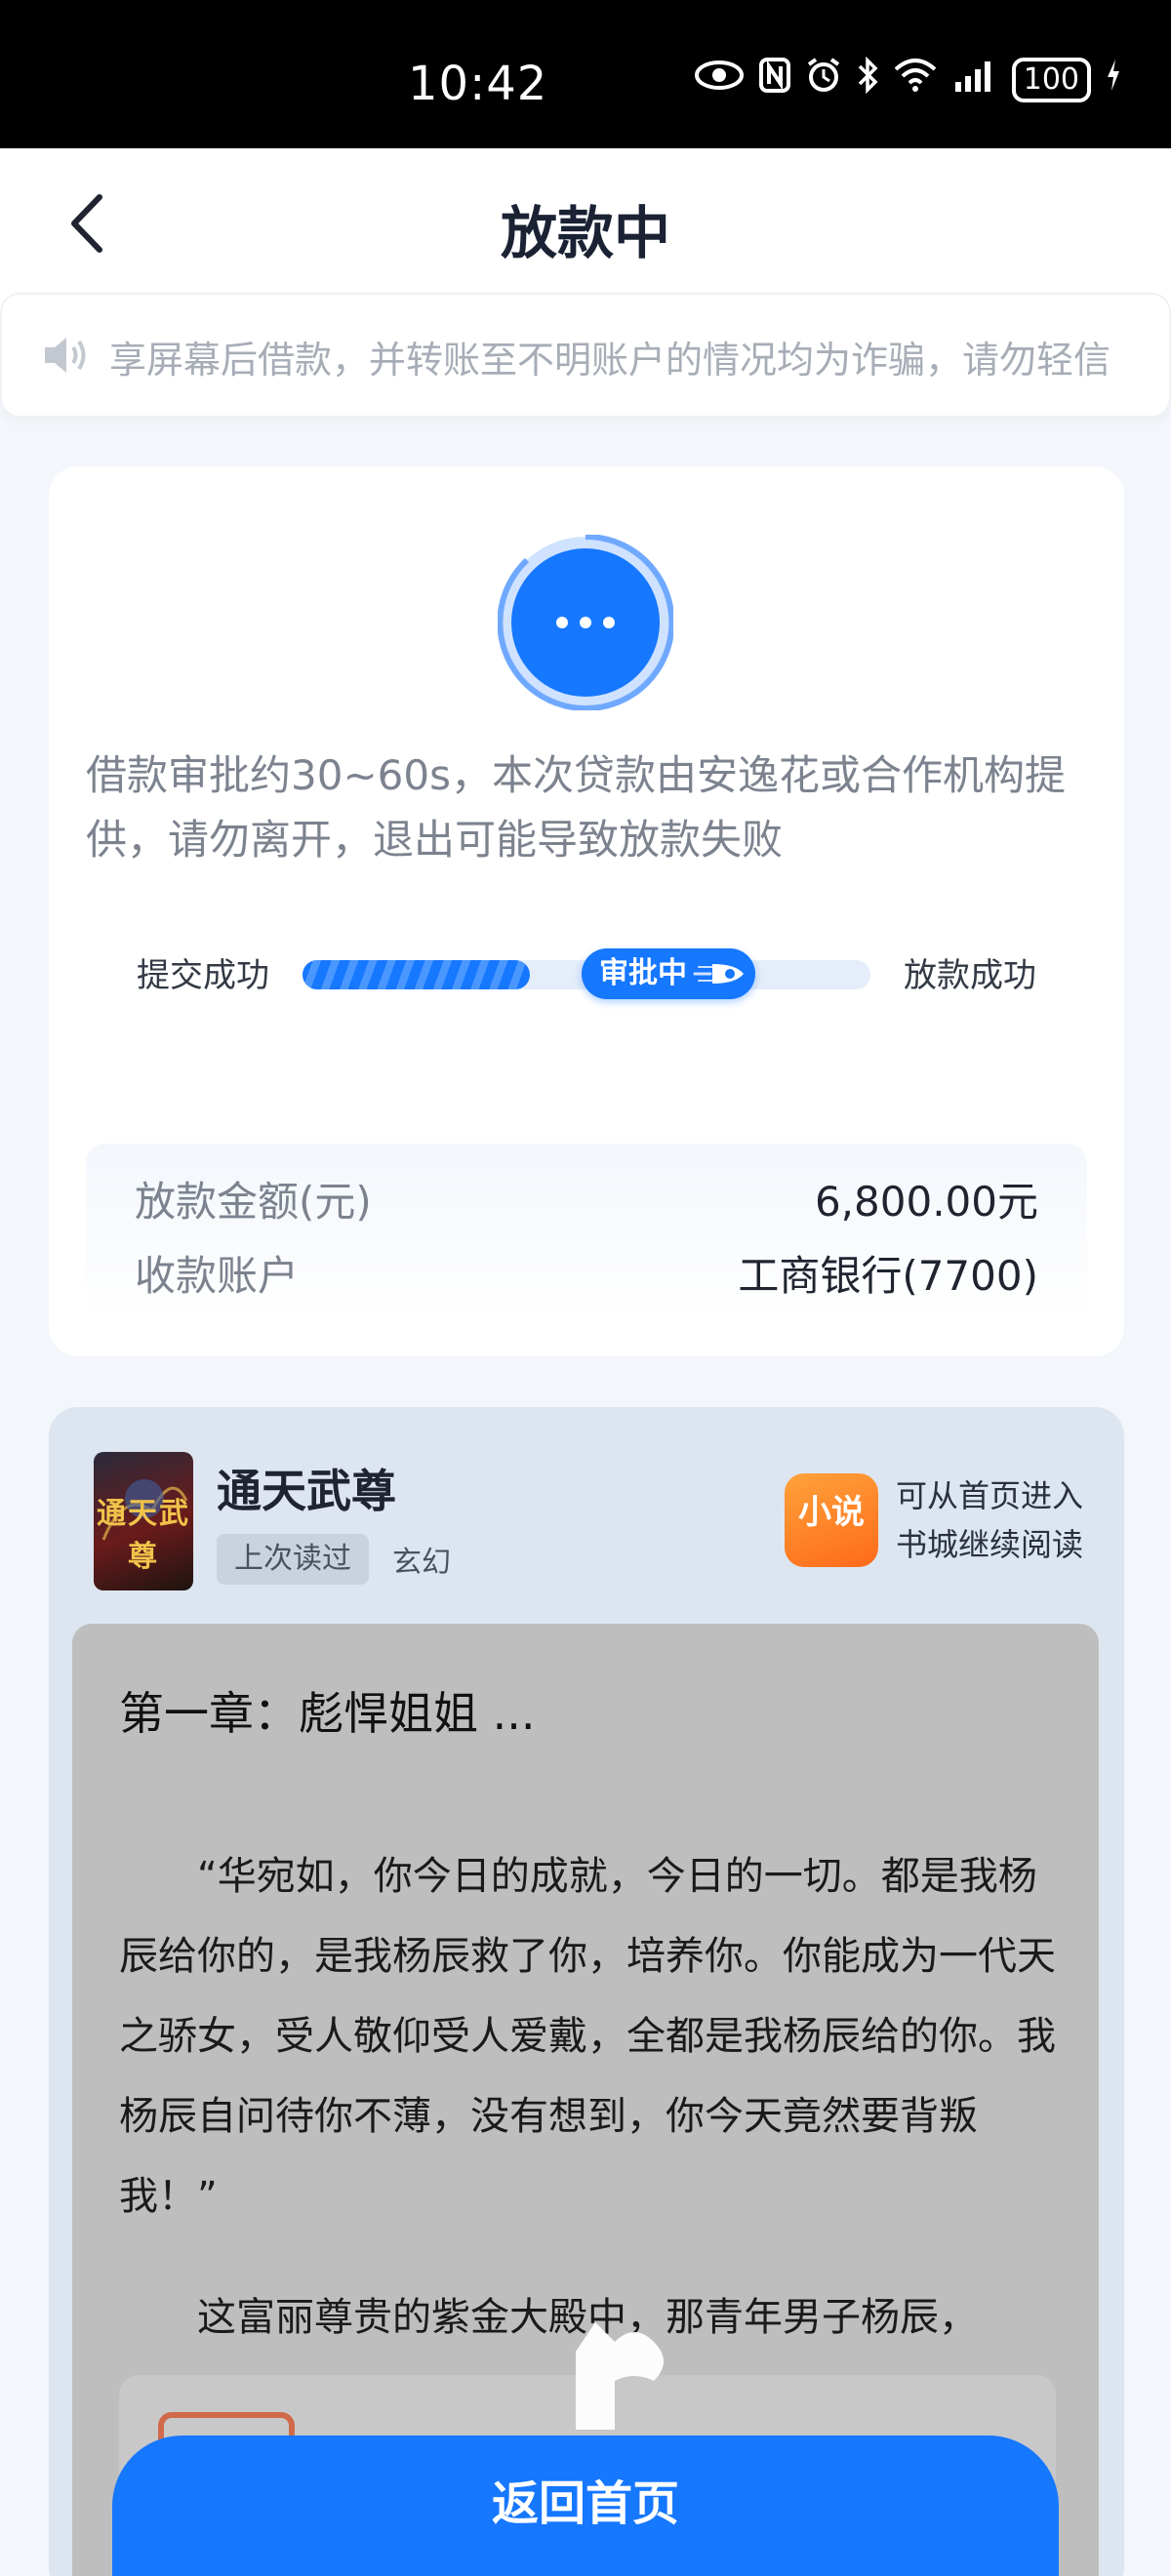  What do you see at coordinates (203, 975) in the screenshot?
I see `step-submitted: 提交成功` at bounding box center [203, 975].